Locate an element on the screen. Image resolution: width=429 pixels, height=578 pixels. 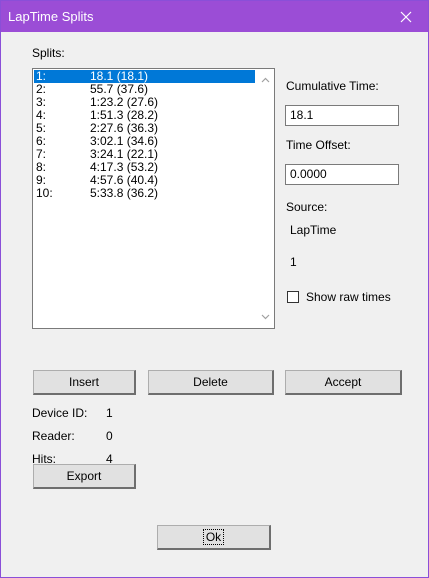
close-button is located at coordinates (406, 16).